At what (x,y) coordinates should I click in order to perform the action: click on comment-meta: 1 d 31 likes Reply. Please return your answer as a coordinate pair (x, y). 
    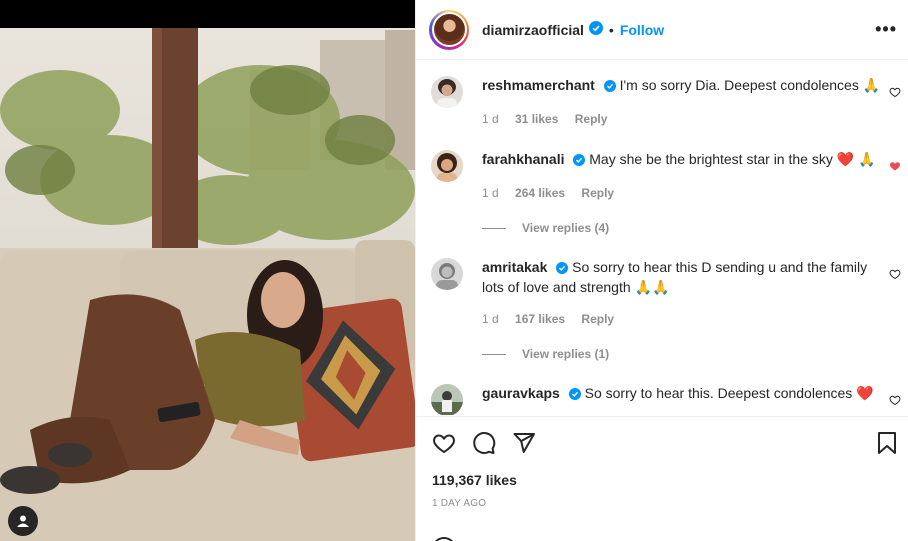
    Looking at the image, I should click on (551, 119).